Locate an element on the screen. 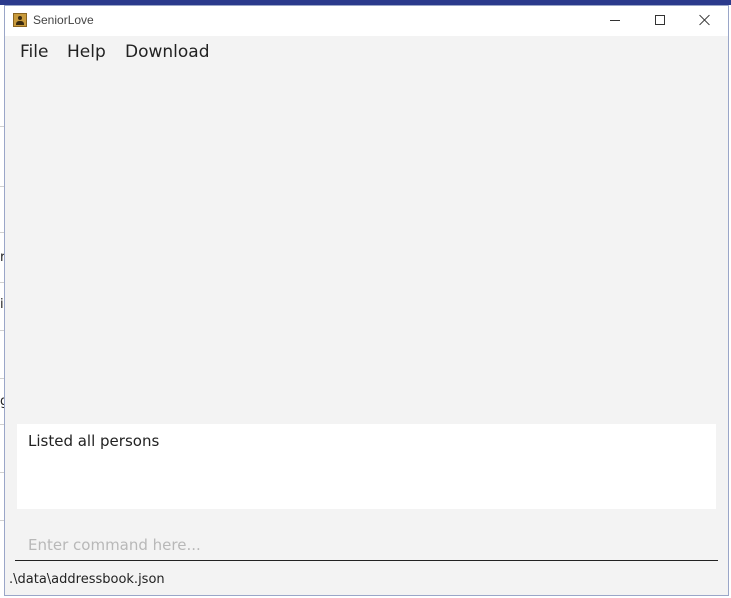 Image resolution: width=731 pixels, height=598 pixels. minimize-button is located at coordinates (615, 21).